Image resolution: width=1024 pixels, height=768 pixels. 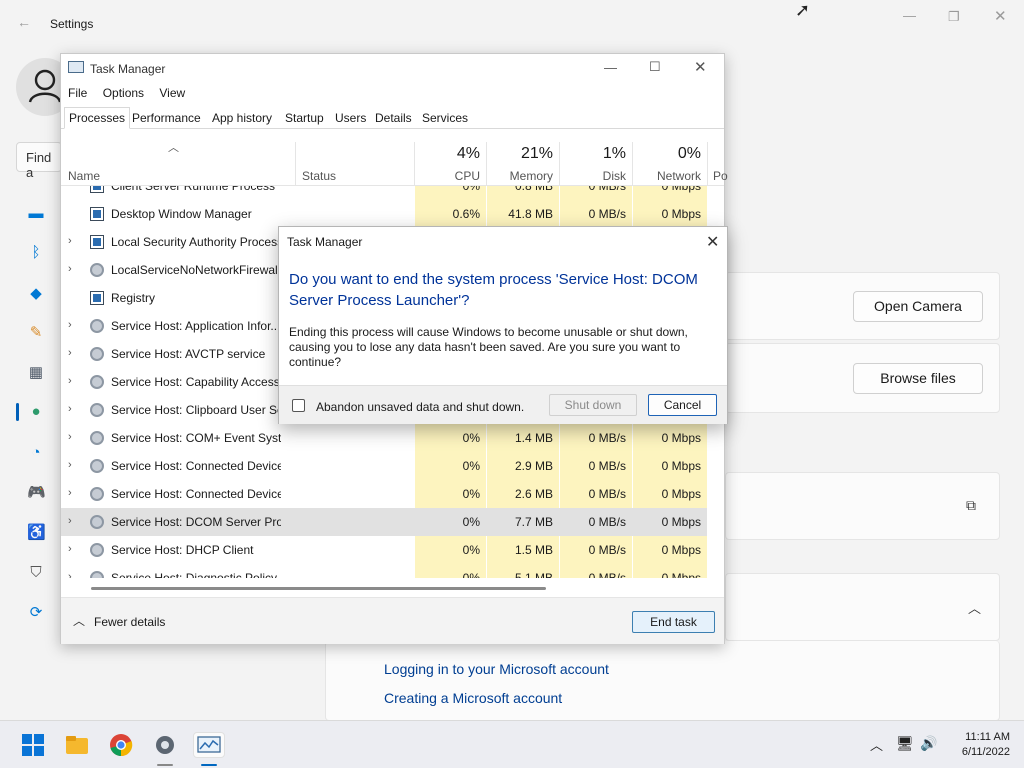 What do you see at coordinates (689, 153) in the screenshot?
I see `network-total: 0%` at bounding box center [689, 153].